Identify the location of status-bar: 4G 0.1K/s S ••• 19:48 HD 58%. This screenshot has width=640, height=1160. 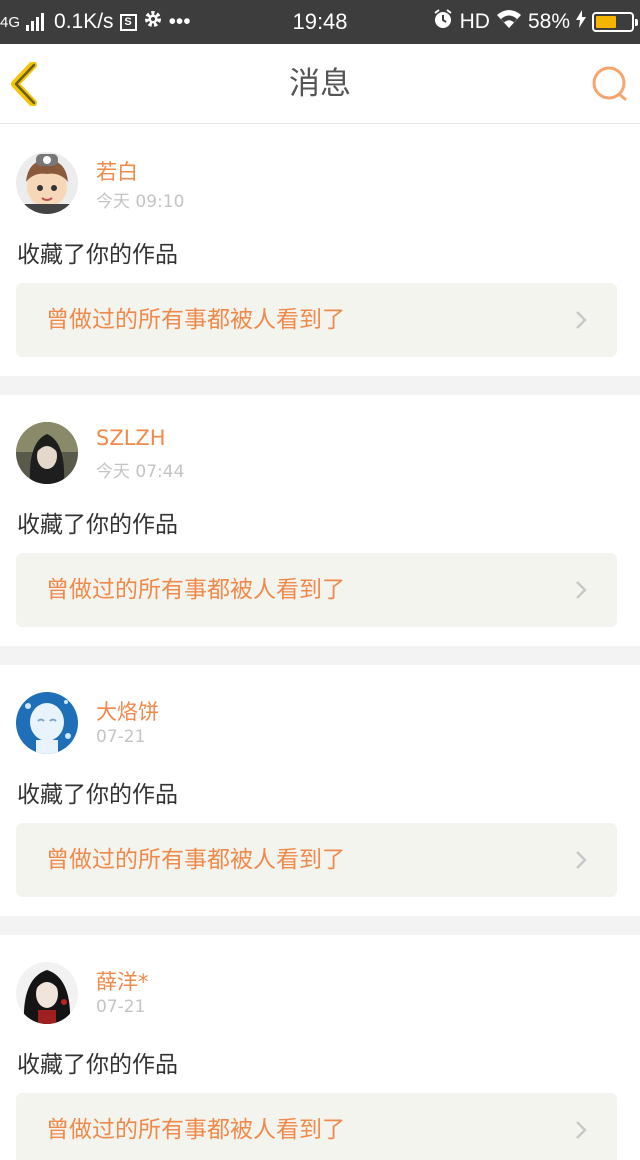
(320, 22).